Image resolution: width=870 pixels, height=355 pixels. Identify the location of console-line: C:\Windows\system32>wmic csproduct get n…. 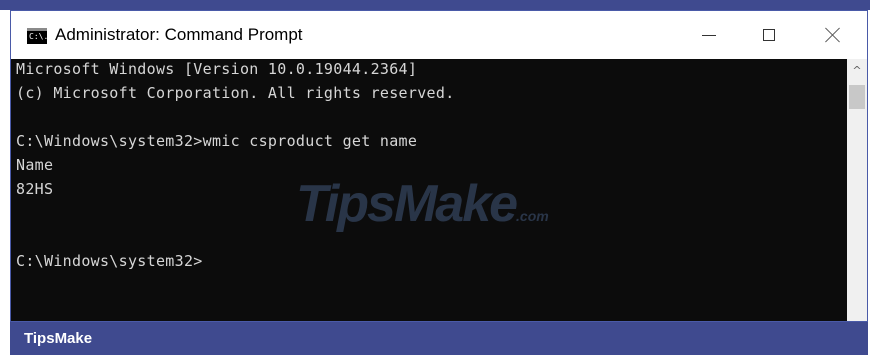
(217, 141).